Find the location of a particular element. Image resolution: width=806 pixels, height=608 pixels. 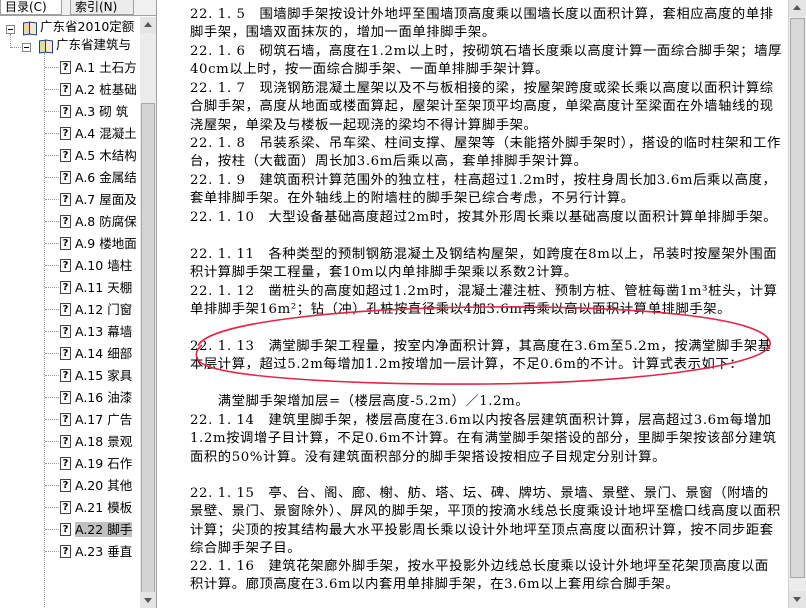

tab-index: 索引(N) is located at coordinates (102, 7).